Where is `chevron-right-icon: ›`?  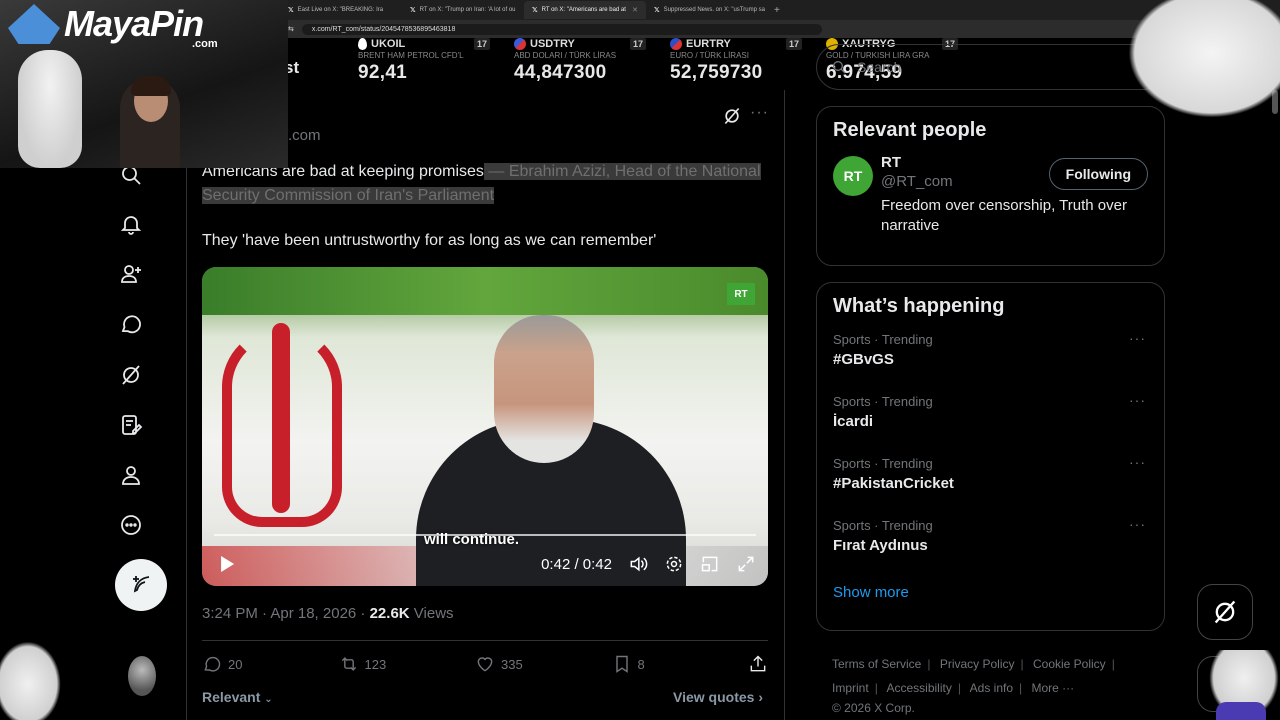
chevron-right-icon: › is located at coordinates (760, 697).